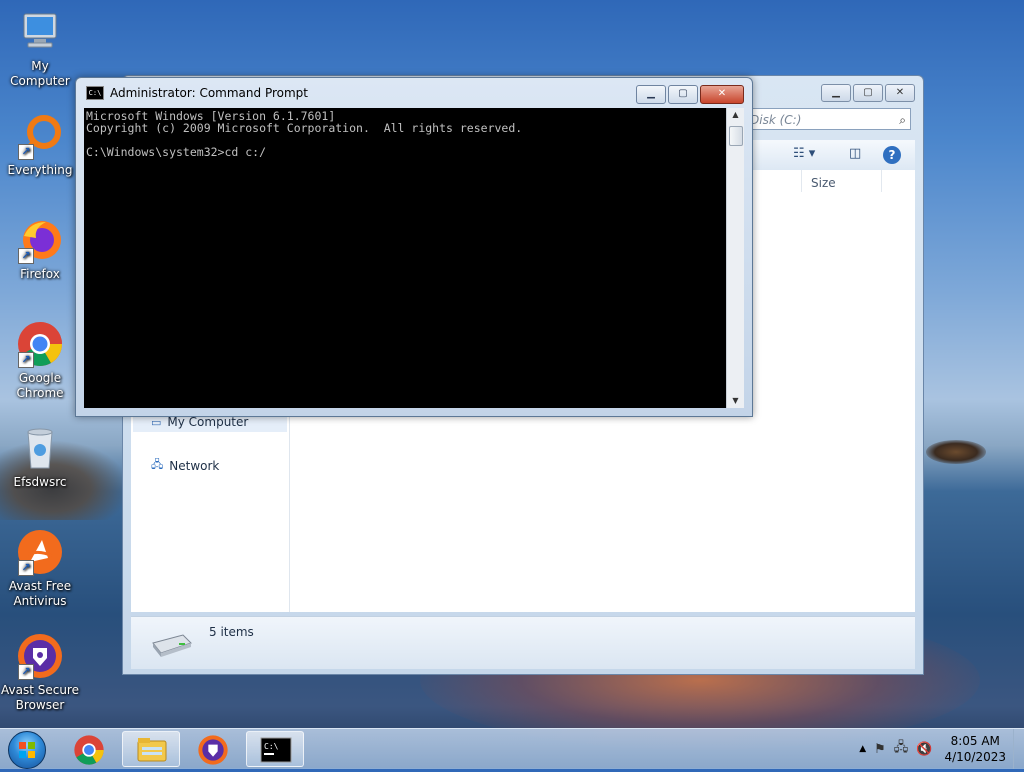 The width and height of the screenshot is (1024, 772). What do you see at coordinates (823, 183) in the screenshot?
I see `column-header-size: Size` at bounding box center [823, 183].